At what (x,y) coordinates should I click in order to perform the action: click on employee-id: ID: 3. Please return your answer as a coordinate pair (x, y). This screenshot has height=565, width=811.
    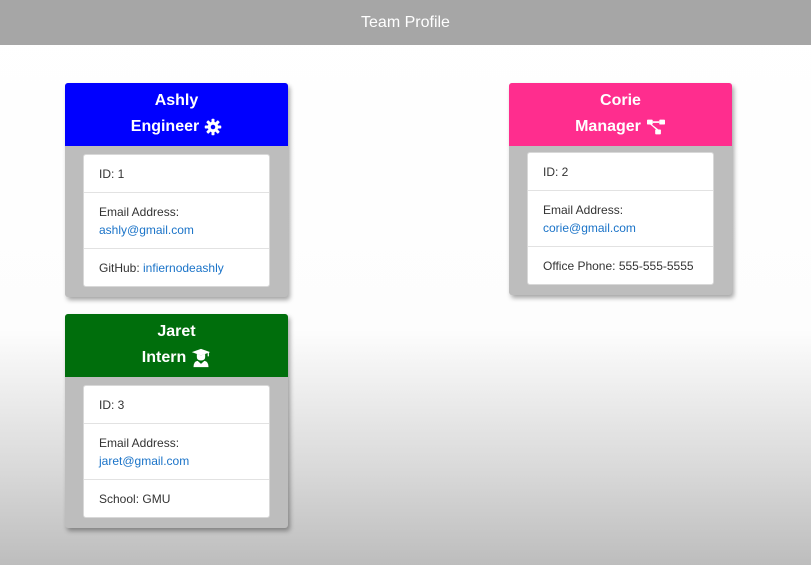
    Looking at the image, I should click on (112, 404).